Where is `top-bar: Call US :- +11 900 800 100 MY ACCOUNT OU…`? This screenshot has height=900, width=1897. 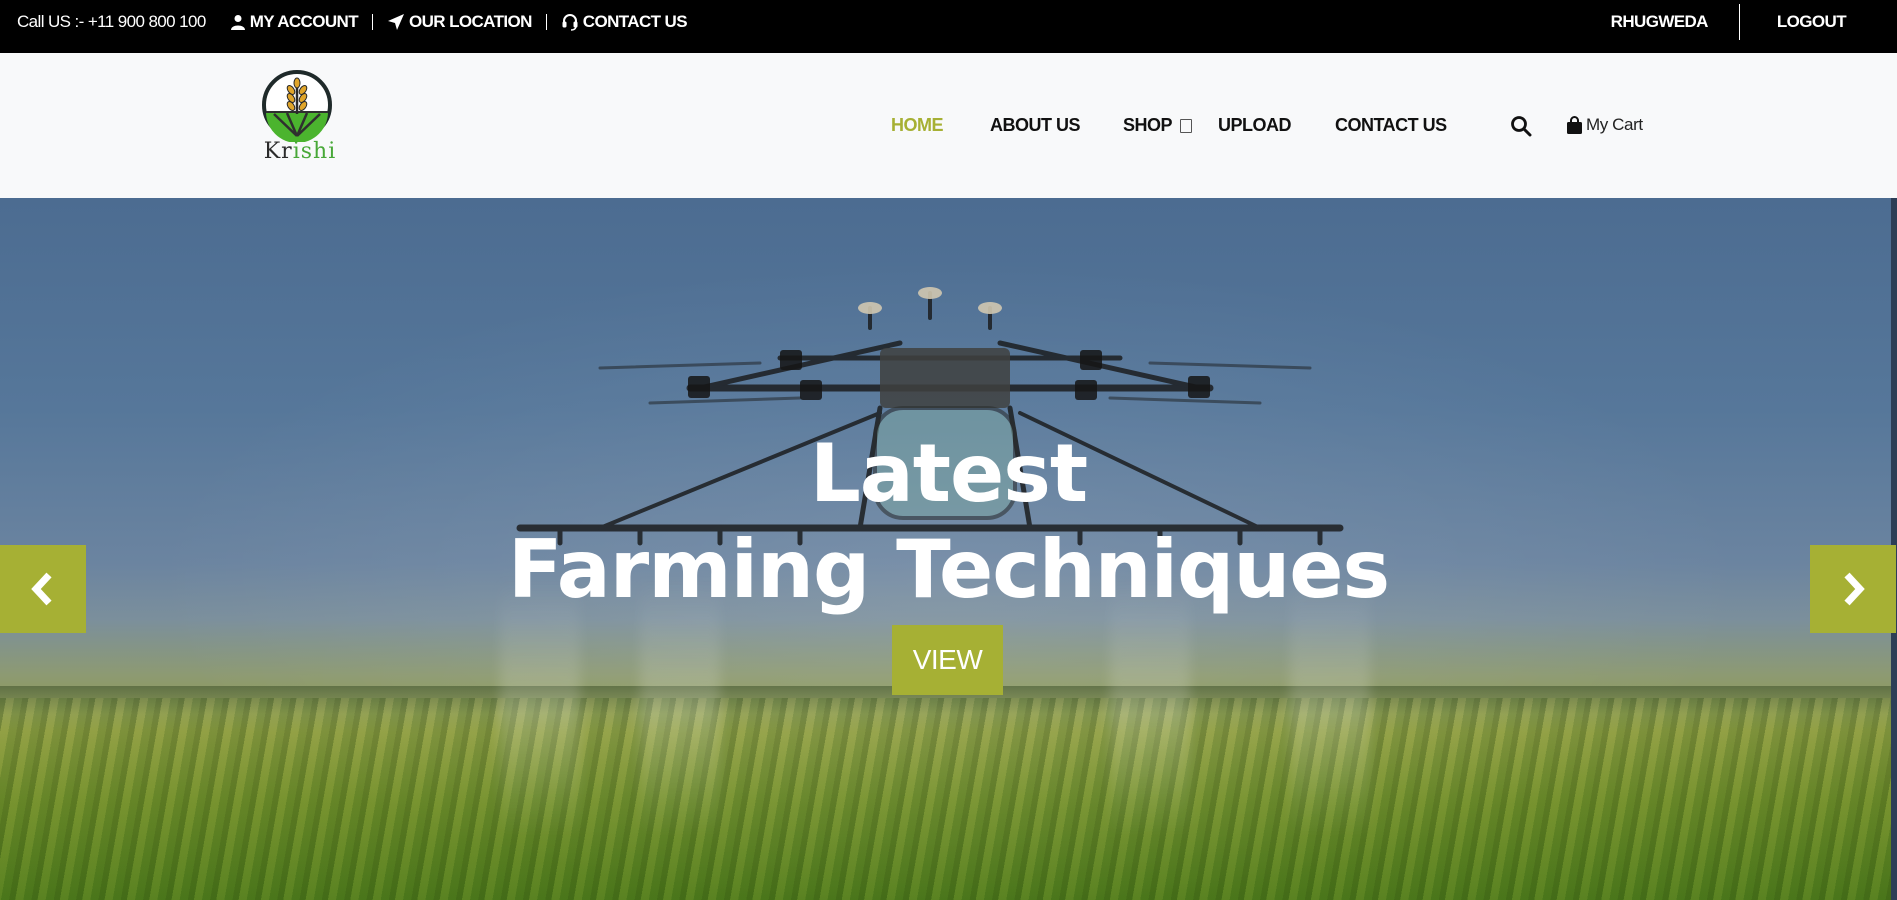 top-bar: Call US :- +11 900 800 100 MY ACCOUNT OU… is located at coordinates (948, 26).